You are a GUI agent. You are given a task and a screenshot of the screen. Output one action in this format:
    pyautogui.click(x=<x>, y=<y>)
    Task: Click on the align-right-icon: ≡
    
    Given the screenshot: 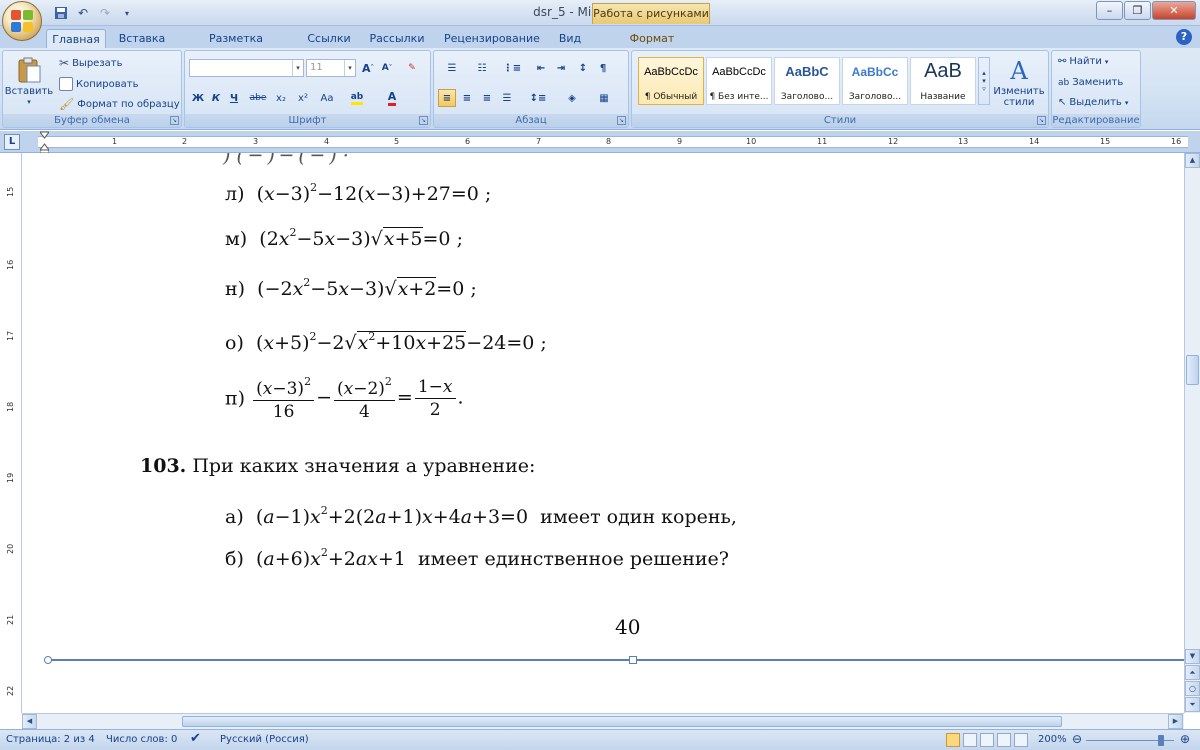 What is the action you would take?
    pyautogui.click(x=487, y=98)
    